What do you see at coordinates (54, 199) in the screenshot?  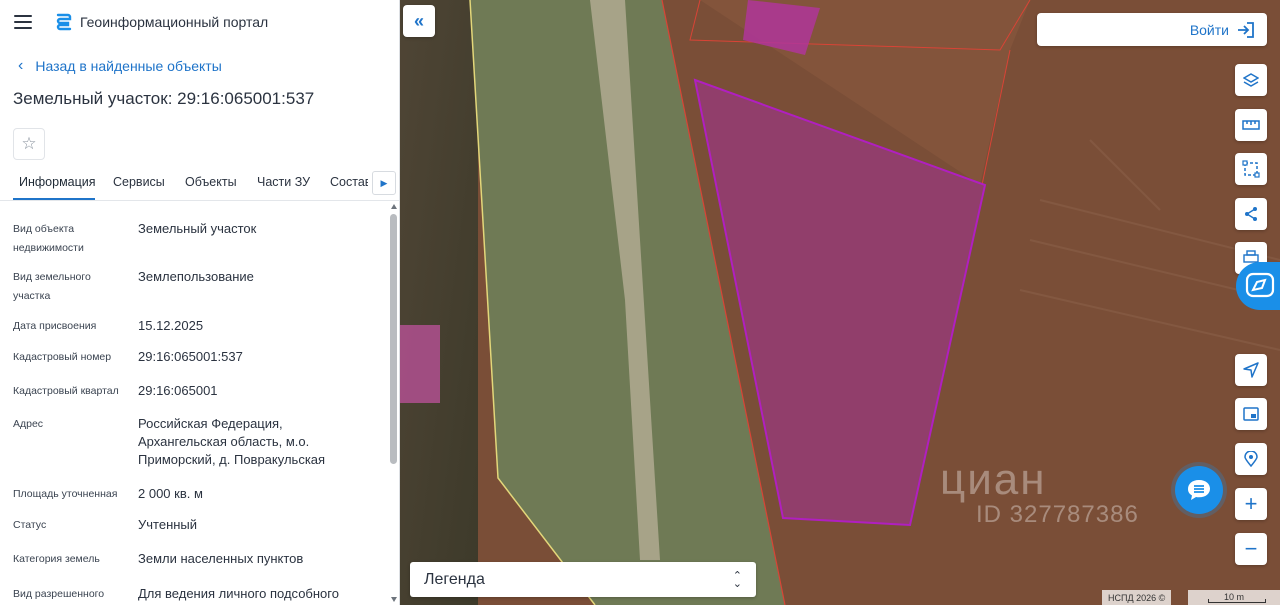 I see `active-tab-indicator` at bounding box center [54, 199].